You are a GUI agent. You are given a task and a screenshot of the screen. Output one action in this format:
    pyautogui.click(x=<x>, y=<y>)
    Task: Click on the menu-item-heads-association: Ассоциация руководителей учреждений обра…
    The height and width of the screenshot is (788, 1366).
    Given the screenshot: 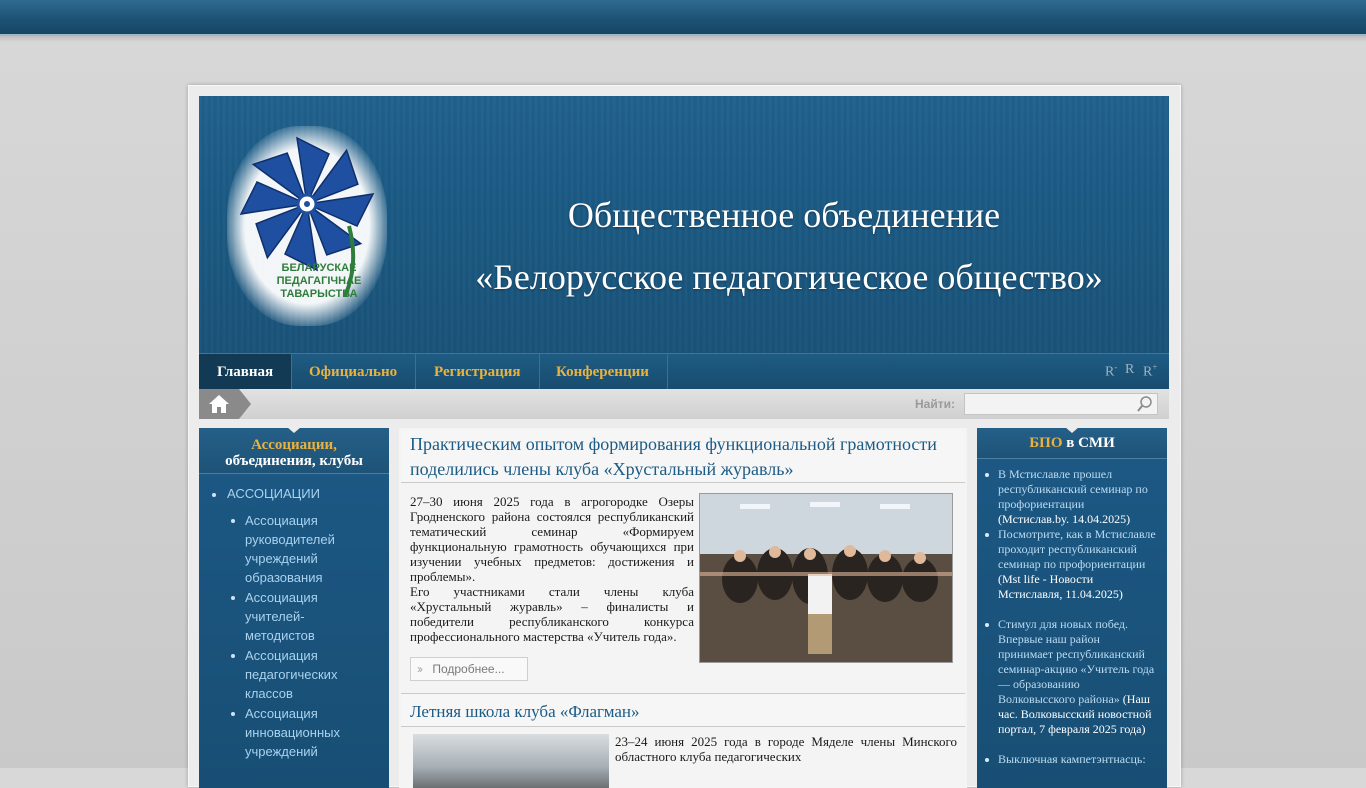 What is the action you would take?
    pyautogui.click(x=305, y=549)
    